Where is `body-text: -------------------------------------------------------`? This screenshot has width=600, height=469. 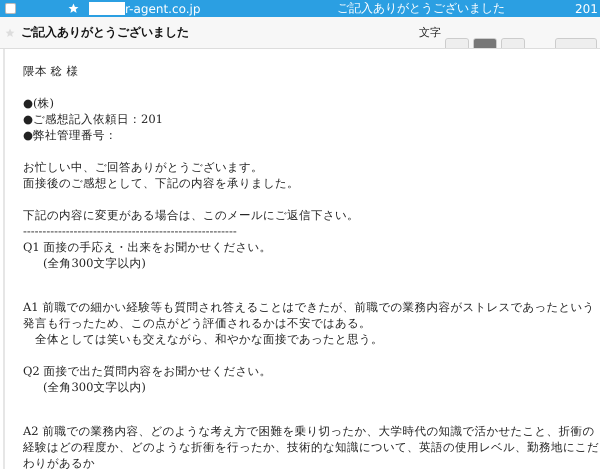 body-text: ------------------------------------------------------- is located at coordinates (130, 231).